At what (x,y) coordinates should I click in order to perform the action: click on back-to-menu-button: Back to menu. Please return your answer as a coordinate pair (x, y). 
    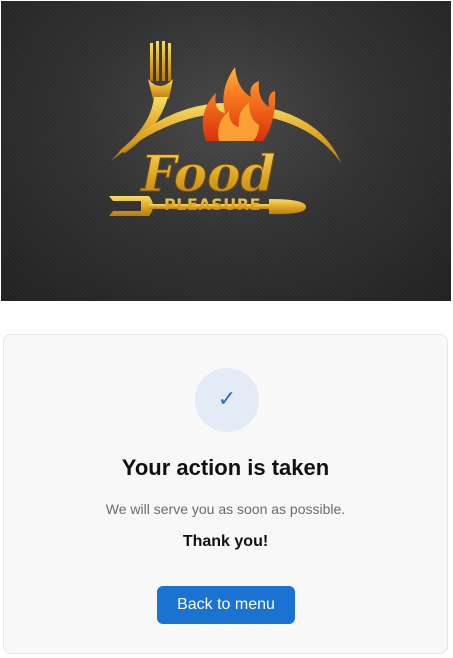
    Looking at the image, I should click on (226, 605).